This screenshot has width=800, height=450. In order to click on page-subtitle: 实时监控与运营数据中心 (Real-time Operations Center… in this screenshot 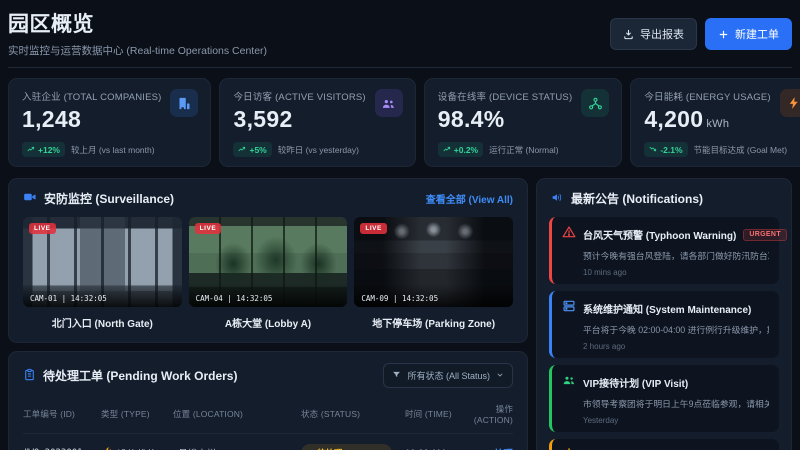, I will do `click(138, 51)`.